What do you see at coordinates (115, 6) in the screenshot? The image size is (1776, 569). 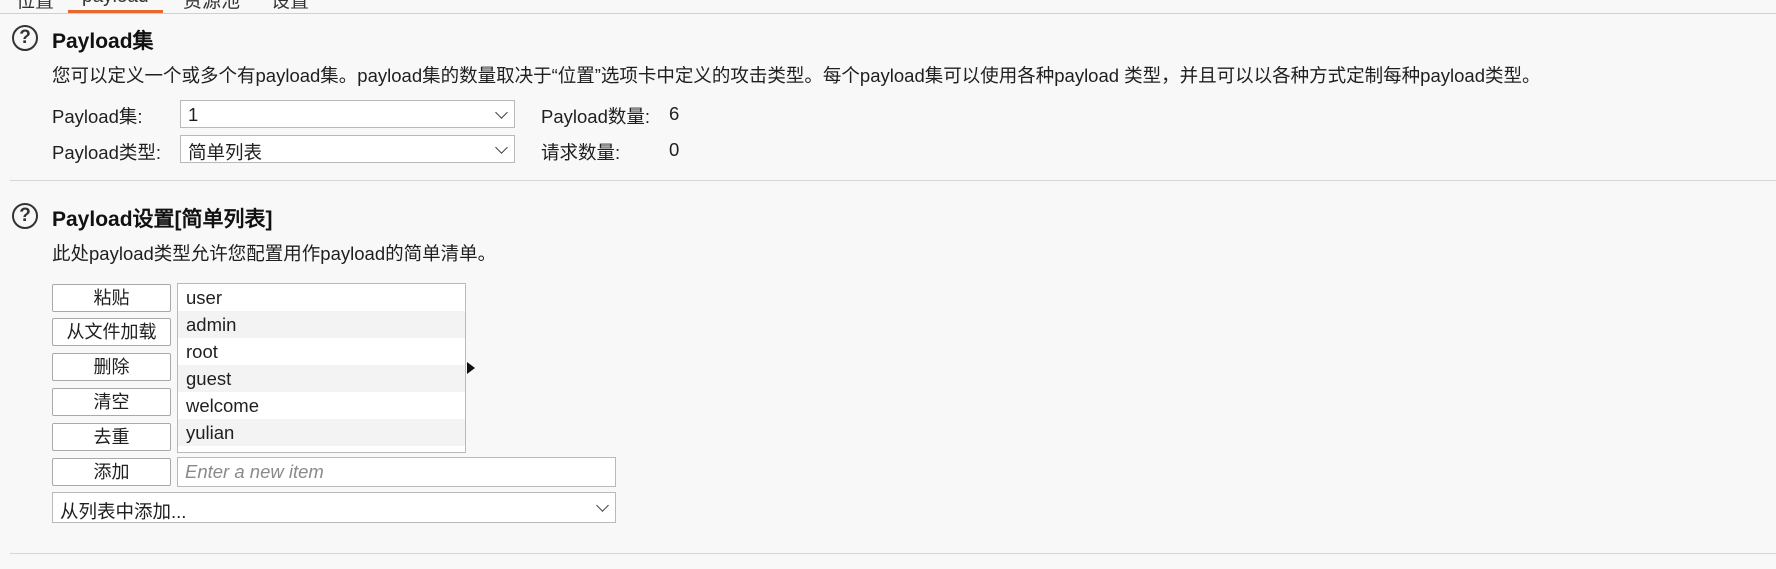 I see `tab-payloads: payload` at bounding box center [115, 6].